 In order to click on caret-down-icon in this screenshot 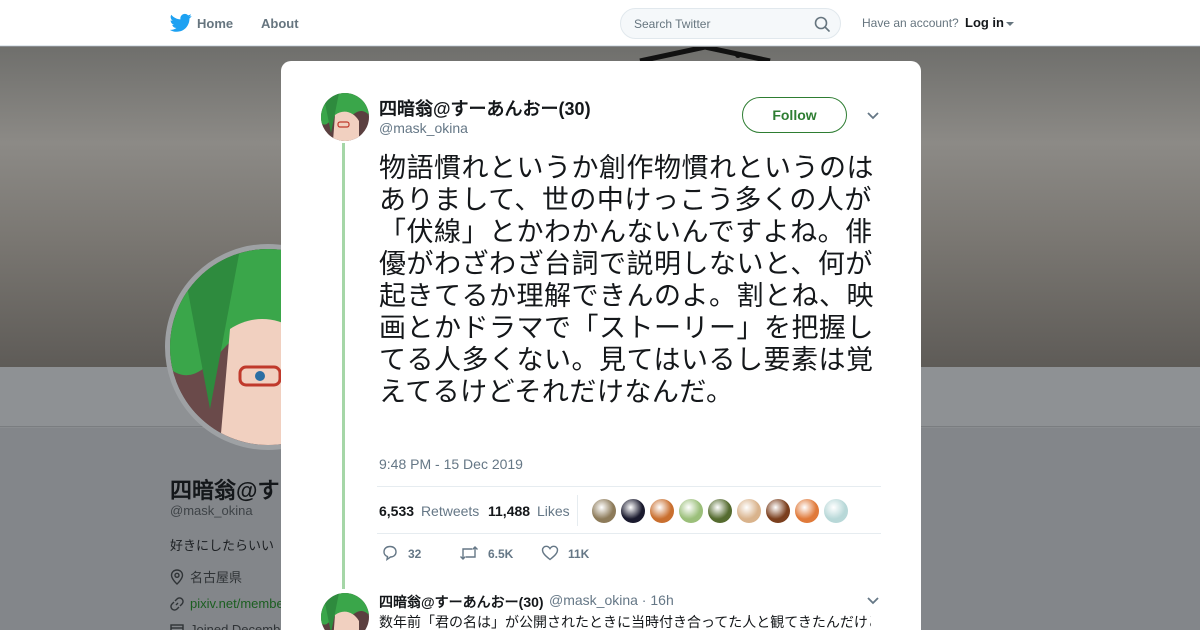, I will do `click(1010, 23)`.